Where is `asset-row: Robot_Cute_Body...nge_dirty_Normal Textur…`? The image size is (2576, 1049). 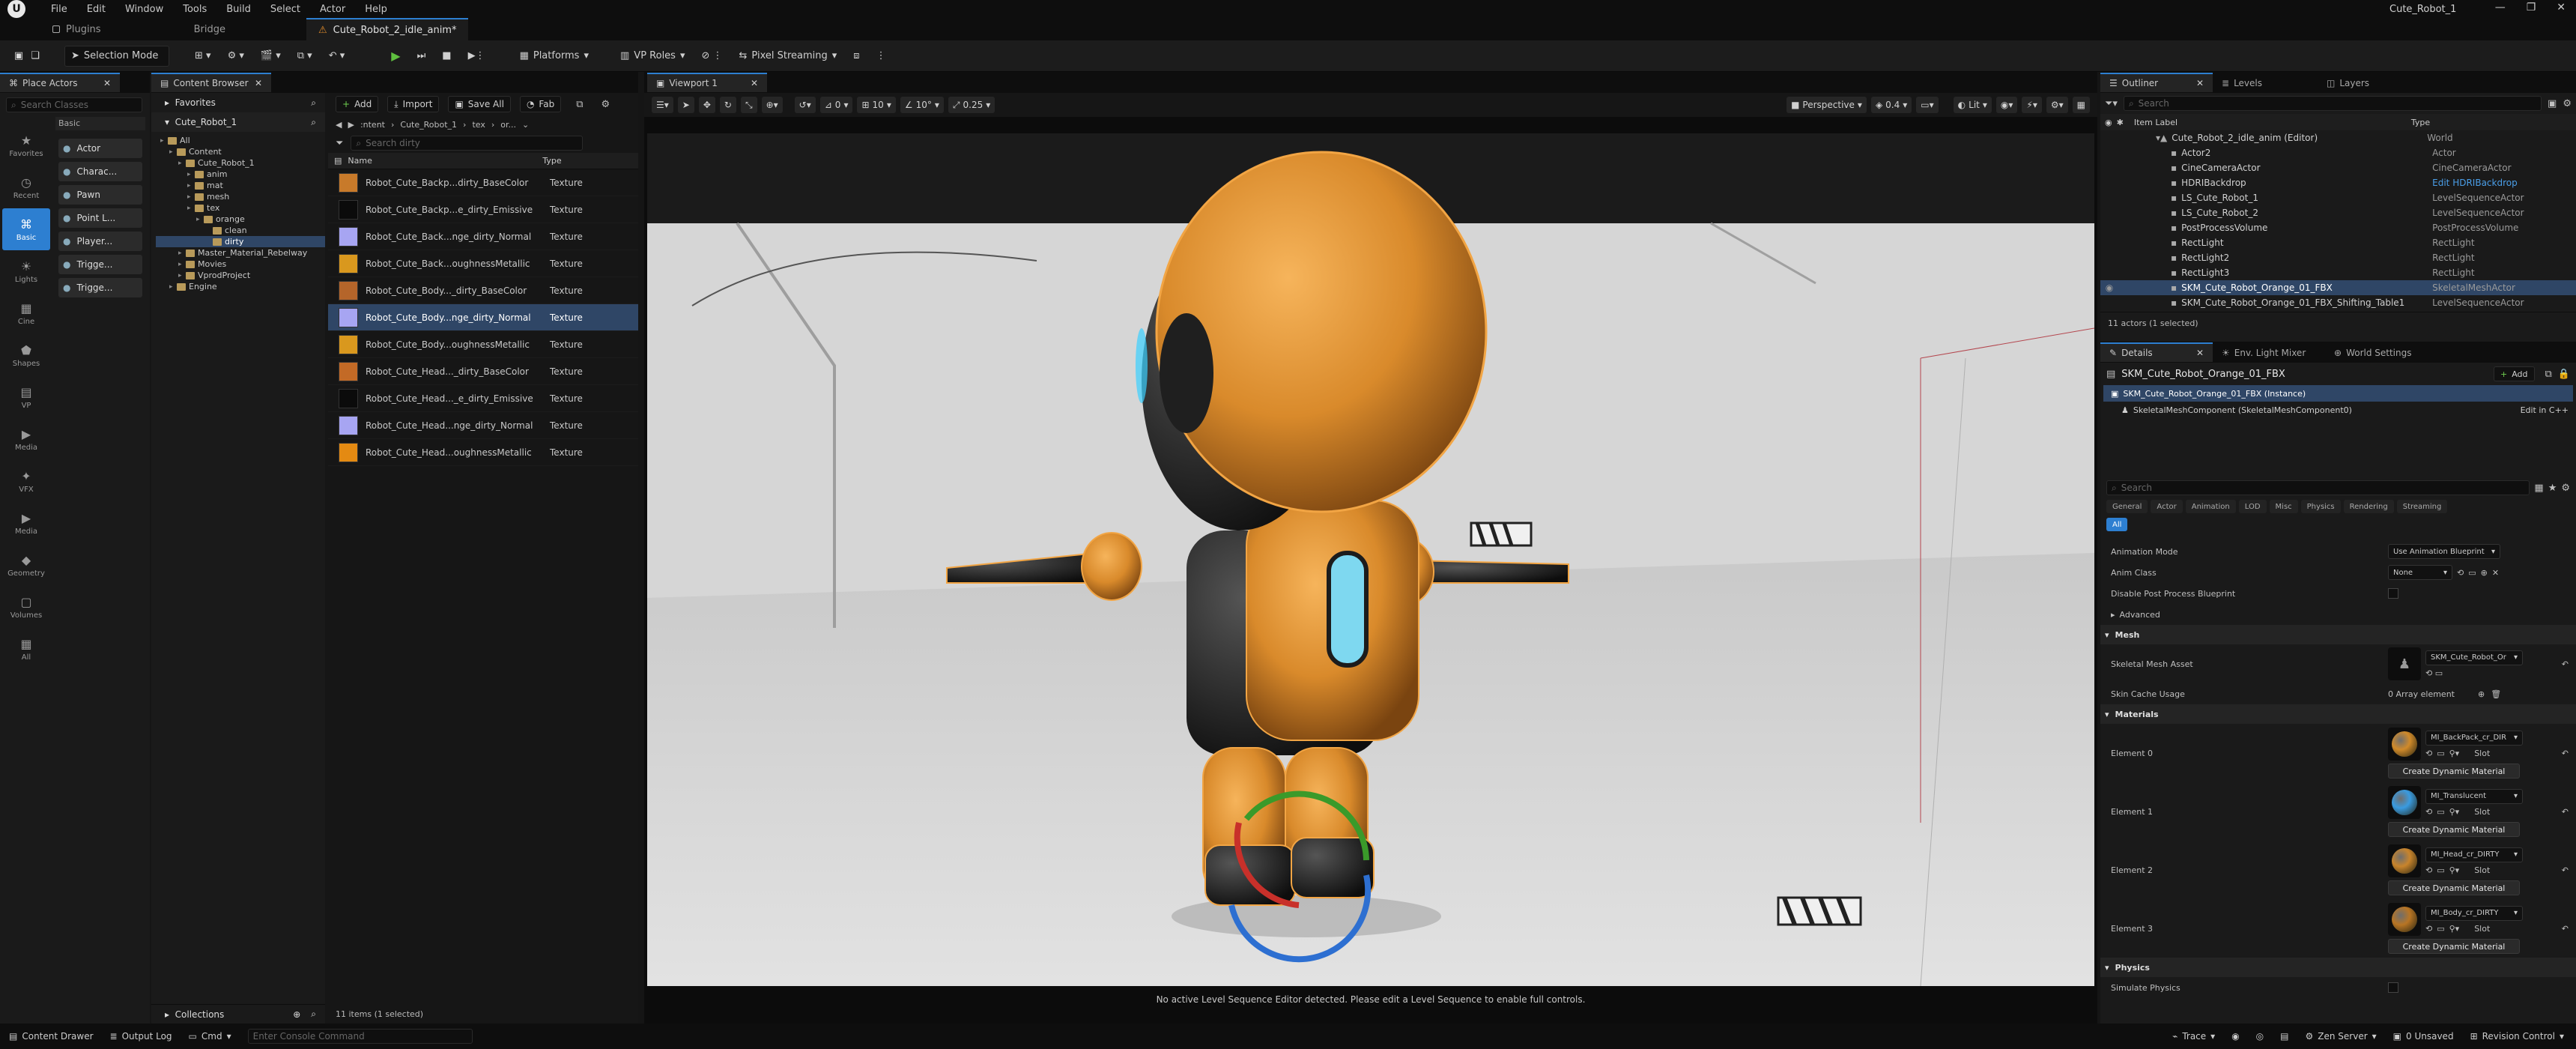 asset-row: Robot_Cute_Body...nge_dirty_Normal Textur… is located at coordinates (483, 317).